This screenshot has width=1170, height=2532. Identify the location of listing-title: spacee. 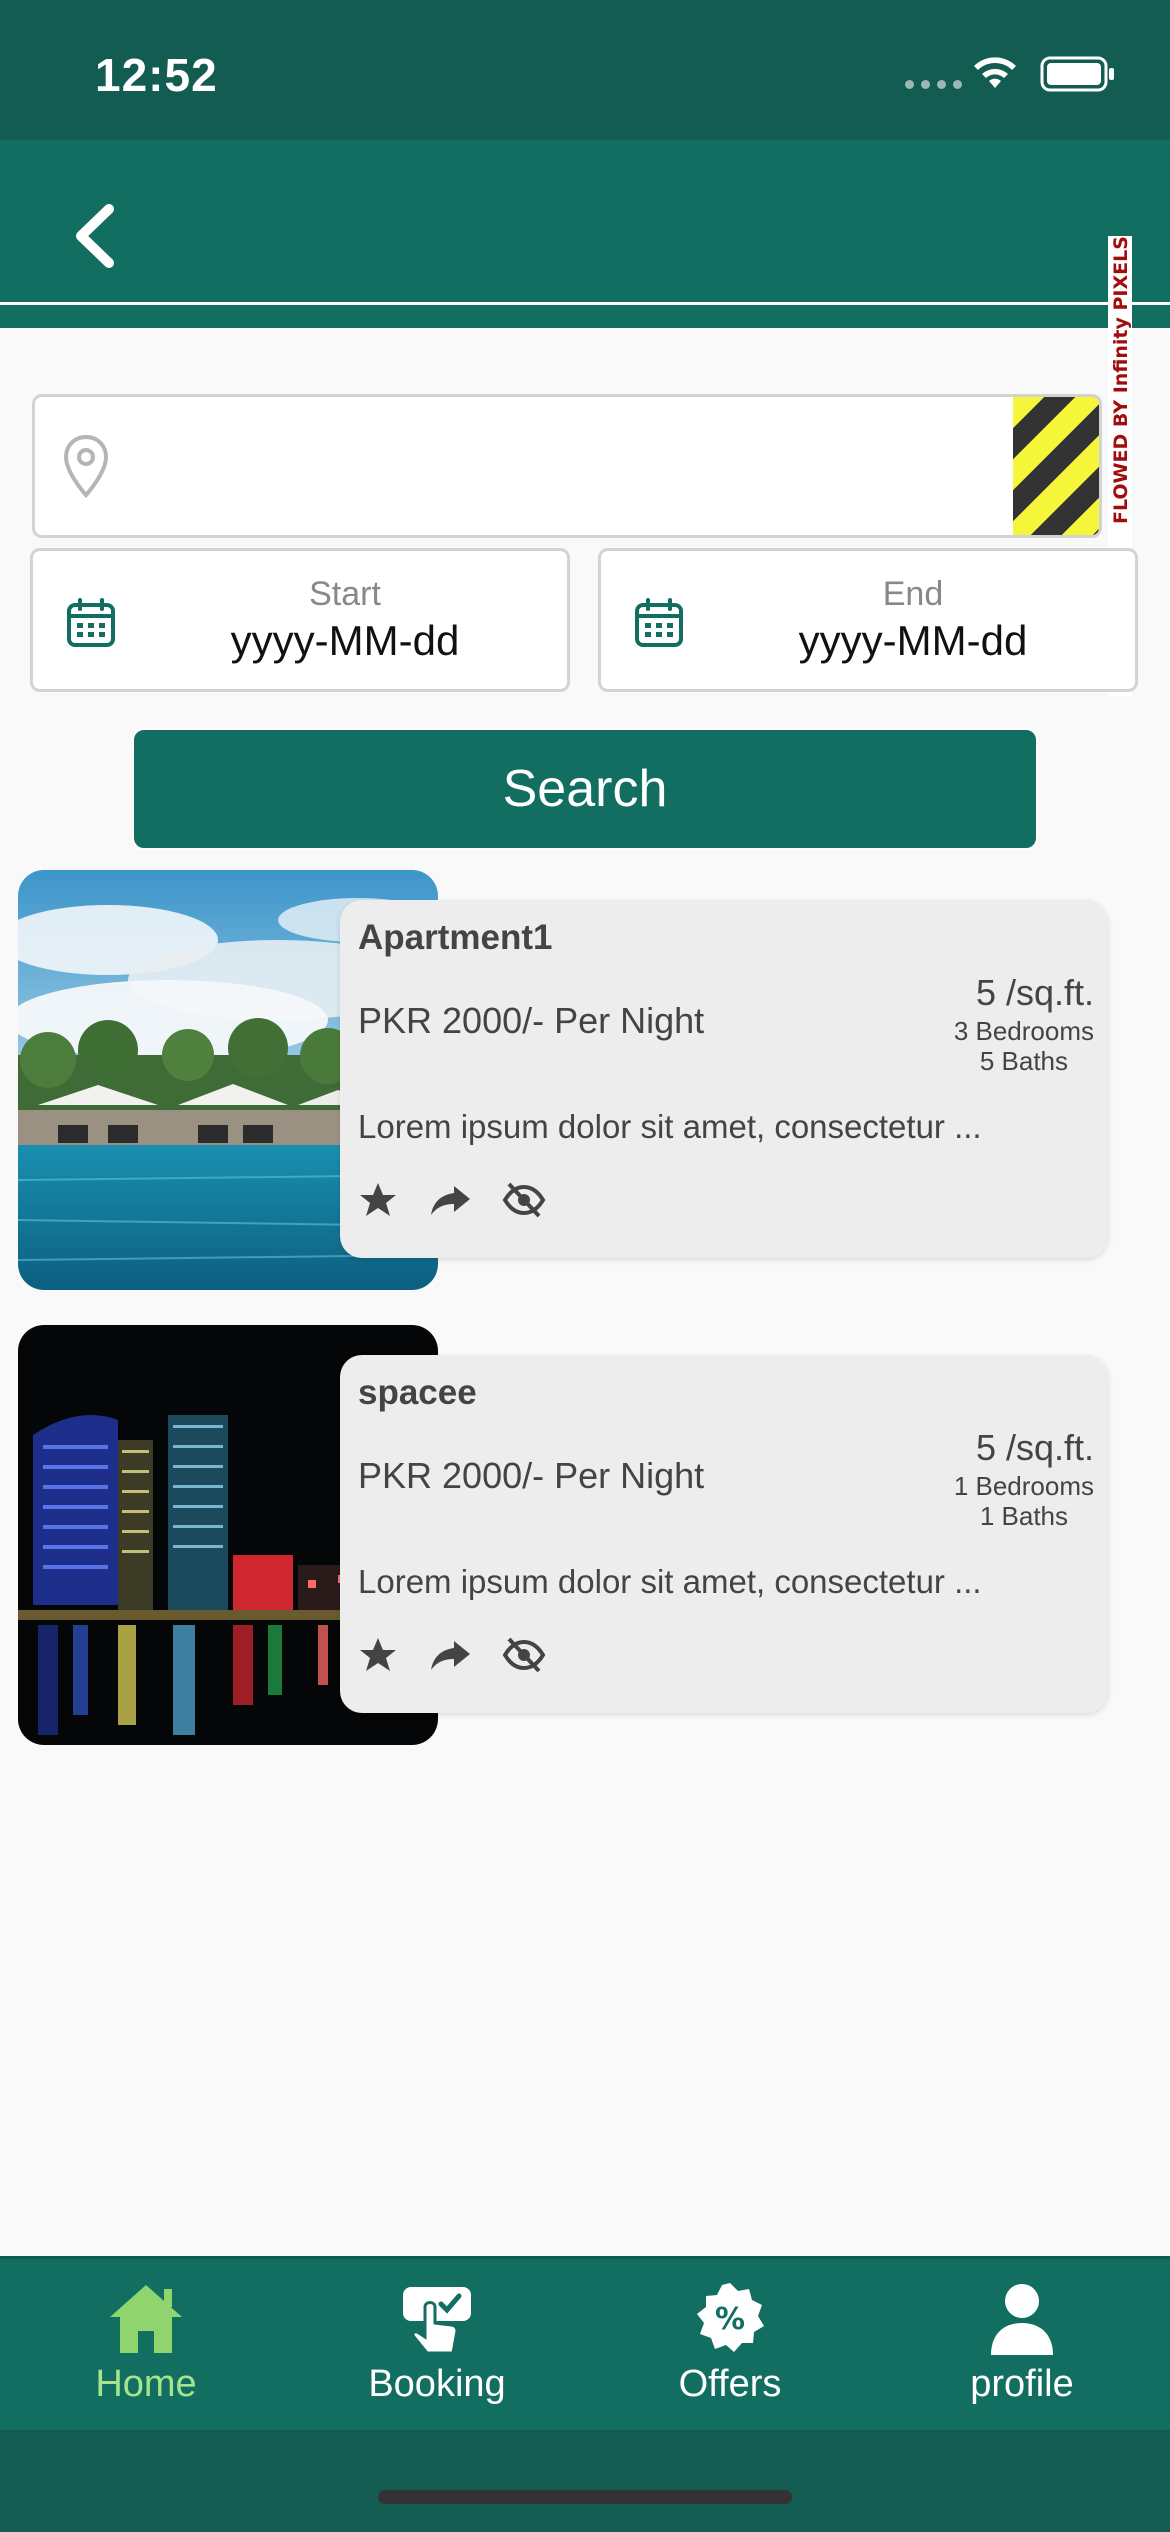
(417, 1392).